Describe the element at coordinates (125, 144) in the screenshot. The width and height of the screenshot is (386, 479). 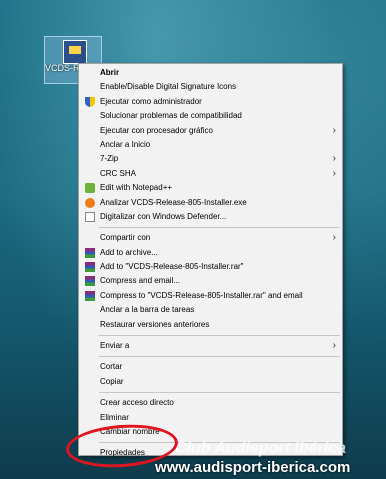
I see `menu-label: Anclar a Inicio` at that location.